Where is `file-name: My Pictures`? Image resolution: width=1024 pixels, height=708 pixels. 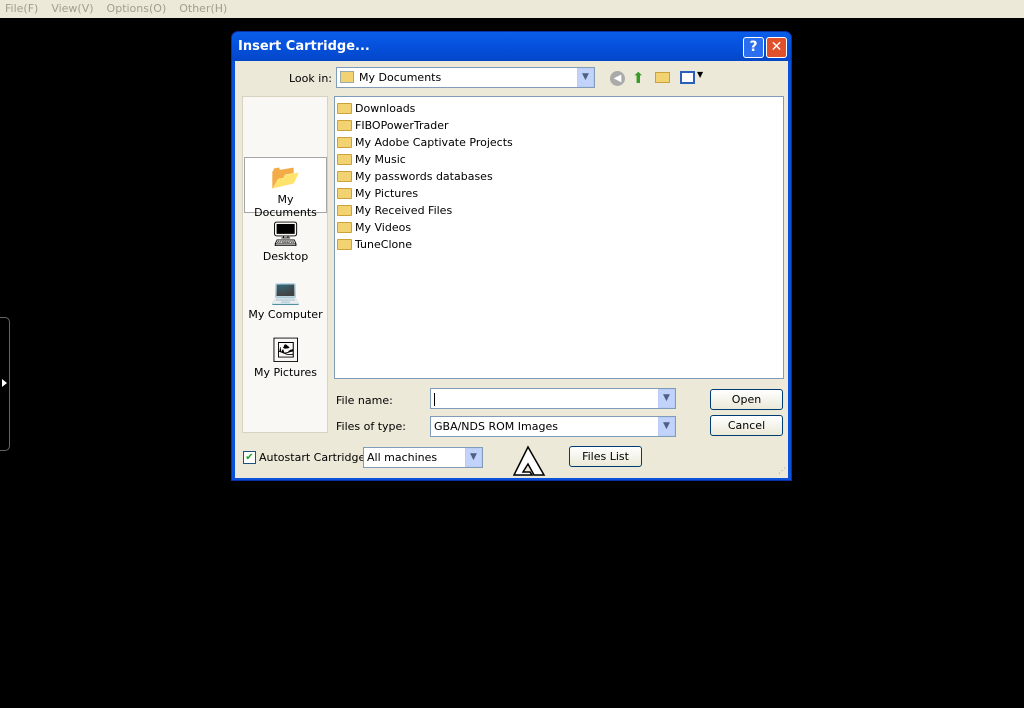 file-name: My Pictures is located at coordinates (387, 193).